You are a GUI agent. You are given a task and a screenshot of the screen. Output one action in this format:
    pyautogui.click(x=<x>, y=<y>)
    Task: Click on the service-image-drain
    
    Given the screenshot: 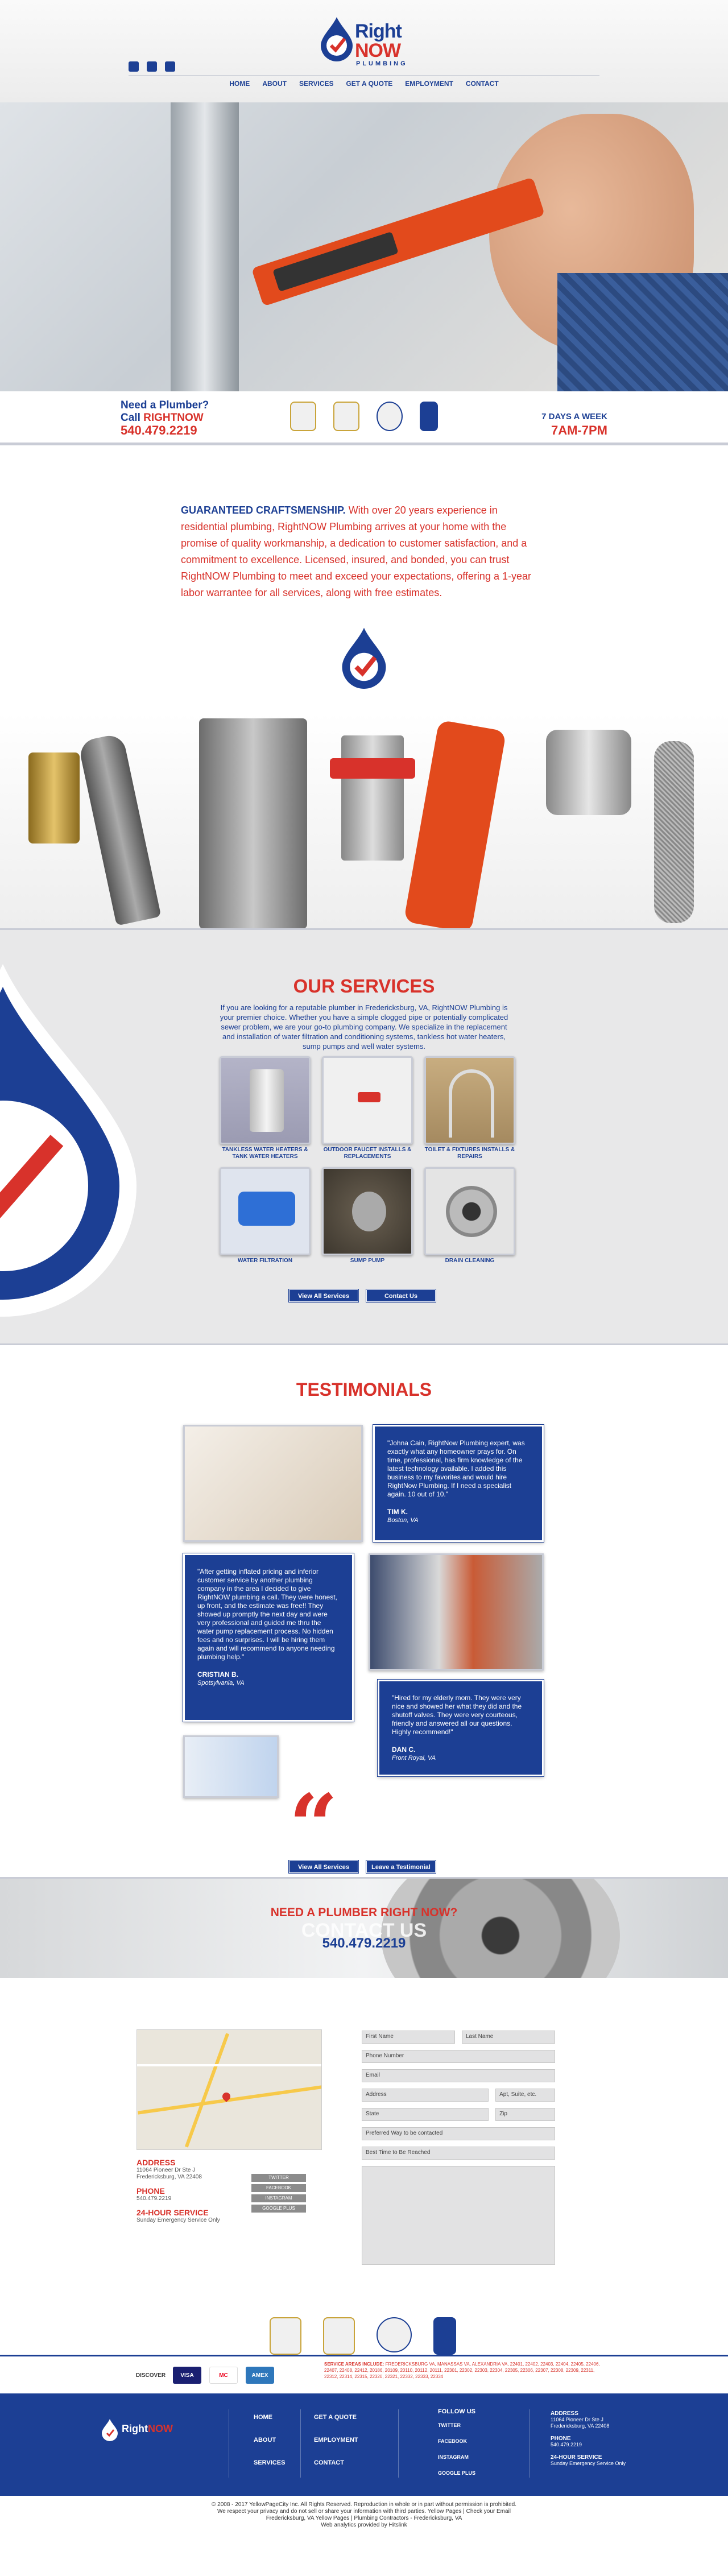 What is the action you would take?
    pyautogui.click(x=469, y=1211)
    